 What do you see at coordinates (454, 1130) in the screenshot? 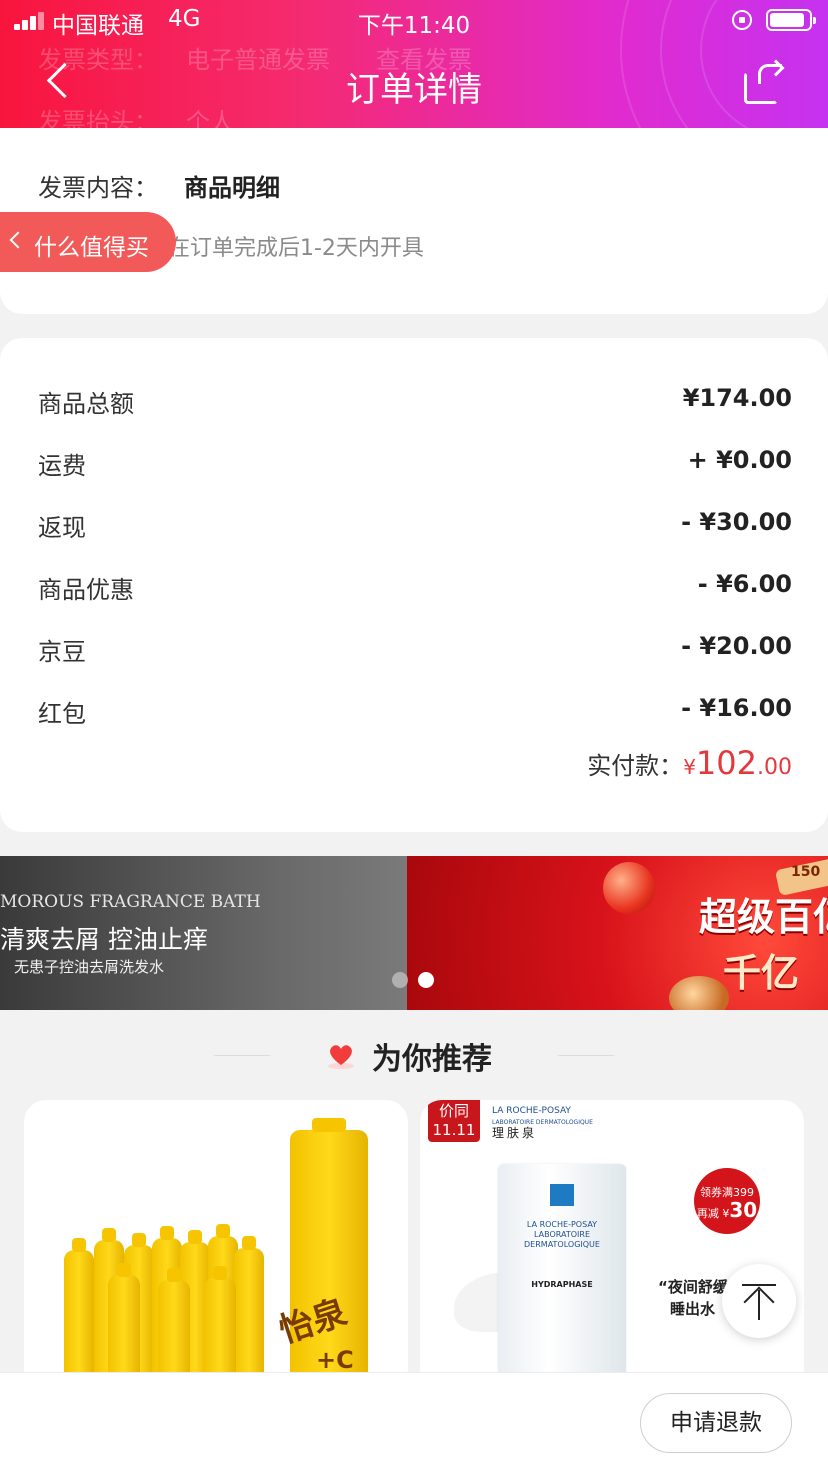
I see `price-tag-line2: 11.11` at bounding box center [454, 1130].